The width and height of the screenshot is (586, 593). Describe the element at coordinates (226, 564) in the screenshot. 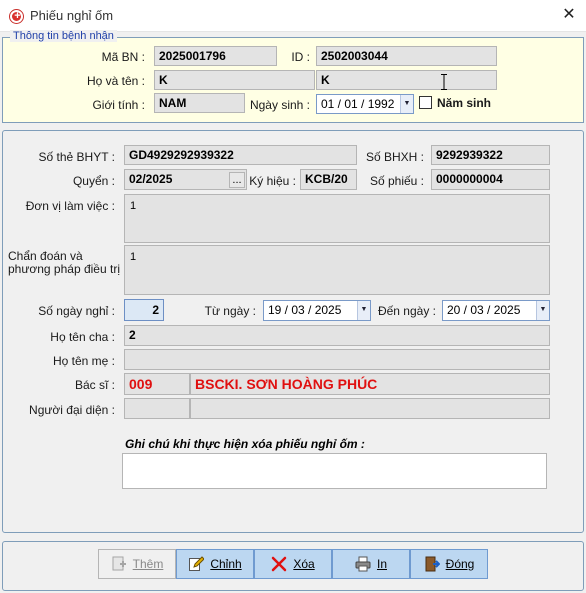

I see `chinh-label: Chỉnh` at that location.